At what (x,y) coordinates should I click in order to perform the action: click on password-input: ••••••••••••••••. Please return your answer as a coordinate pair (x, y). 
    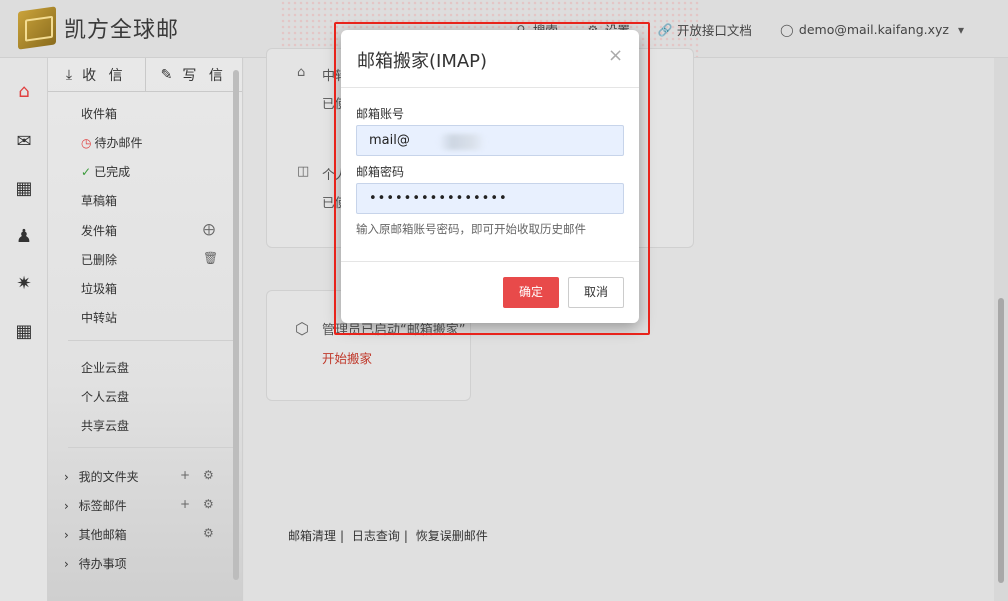
    Looking at the image, I should click on (490, 198).